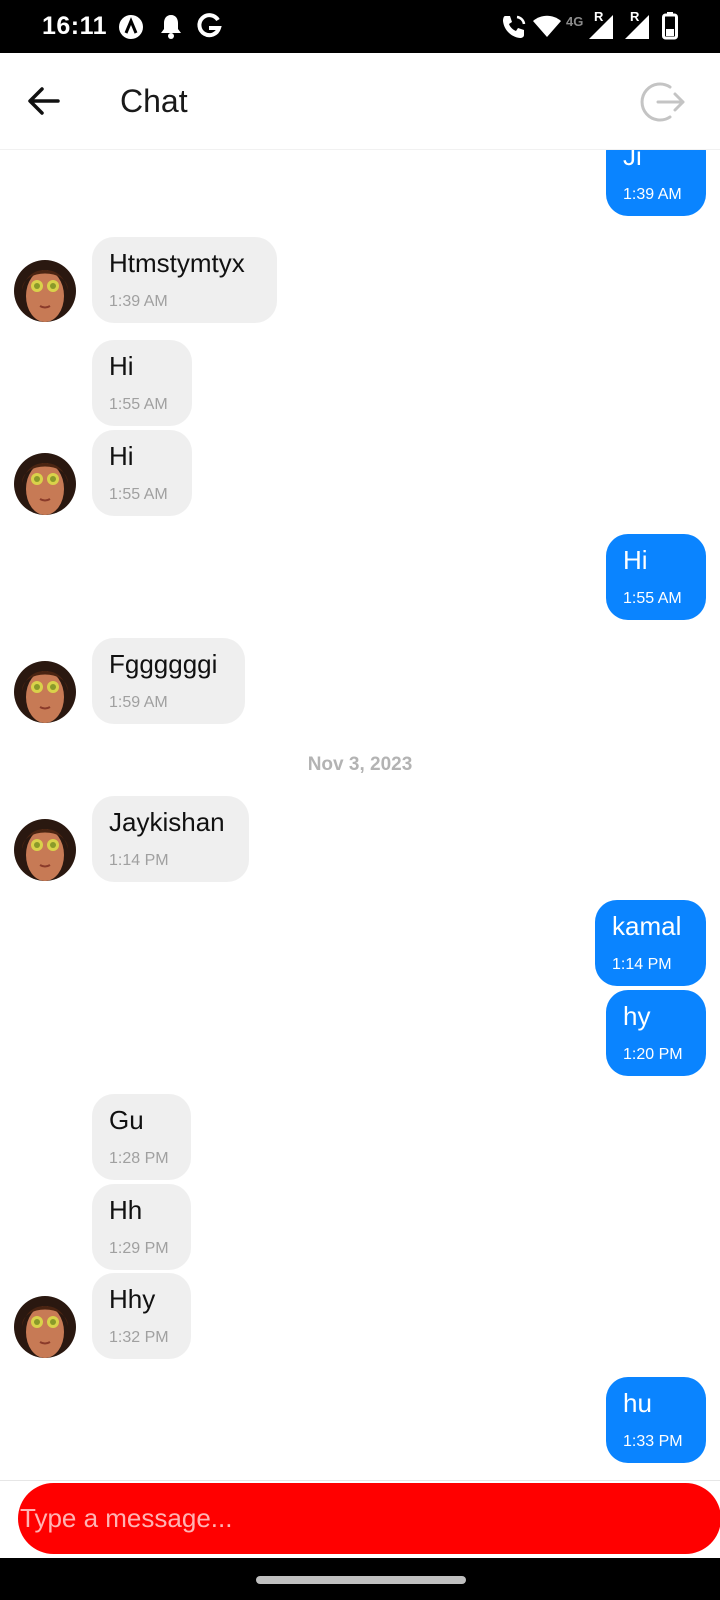 The width and height of the screenshot is (720, 1600). I want to click on message-time: 1:20 PM, so click(653, 1054).